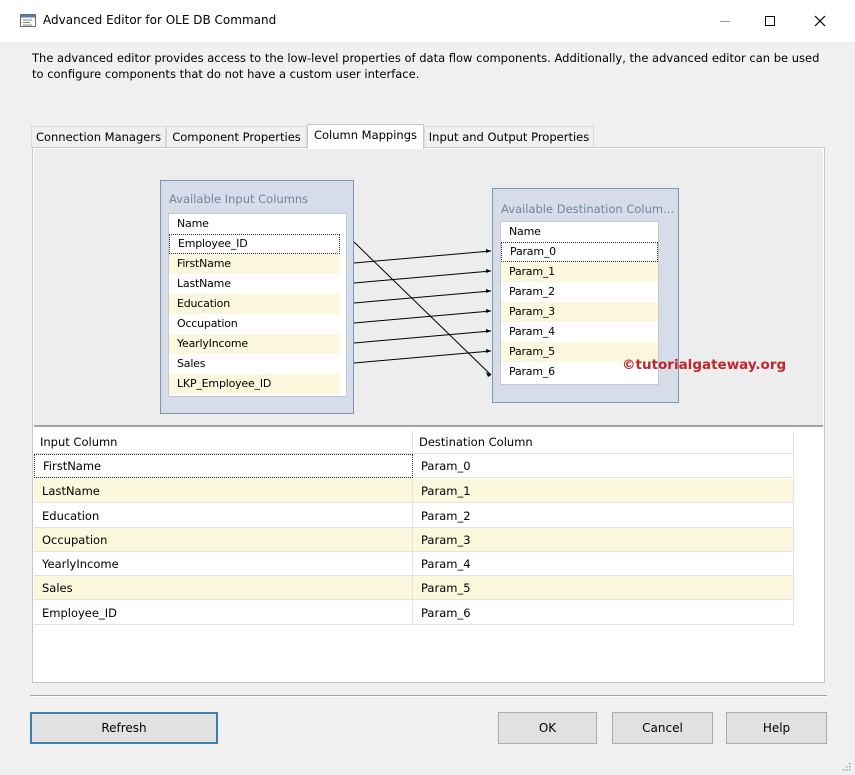 The width and height of the screenshot is (855, 775). What do you see at coordinates (603, 613) in the screenshot?
I see `destination-column-cell: Param_6` at bounding box center [603, 613].